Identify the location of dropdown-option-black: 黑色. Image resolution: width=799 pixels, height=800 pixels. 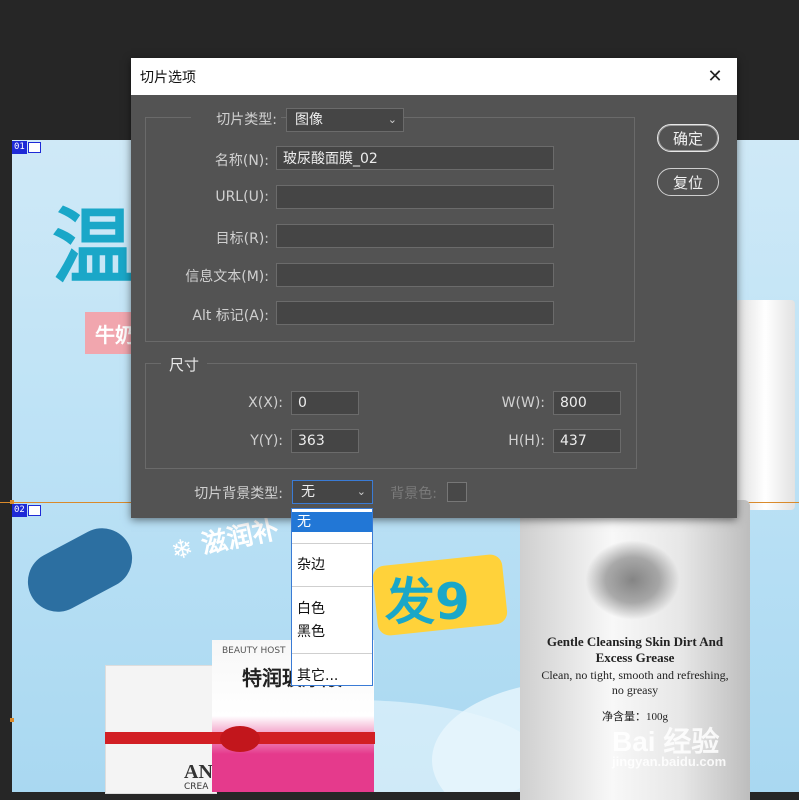
(332, 632).